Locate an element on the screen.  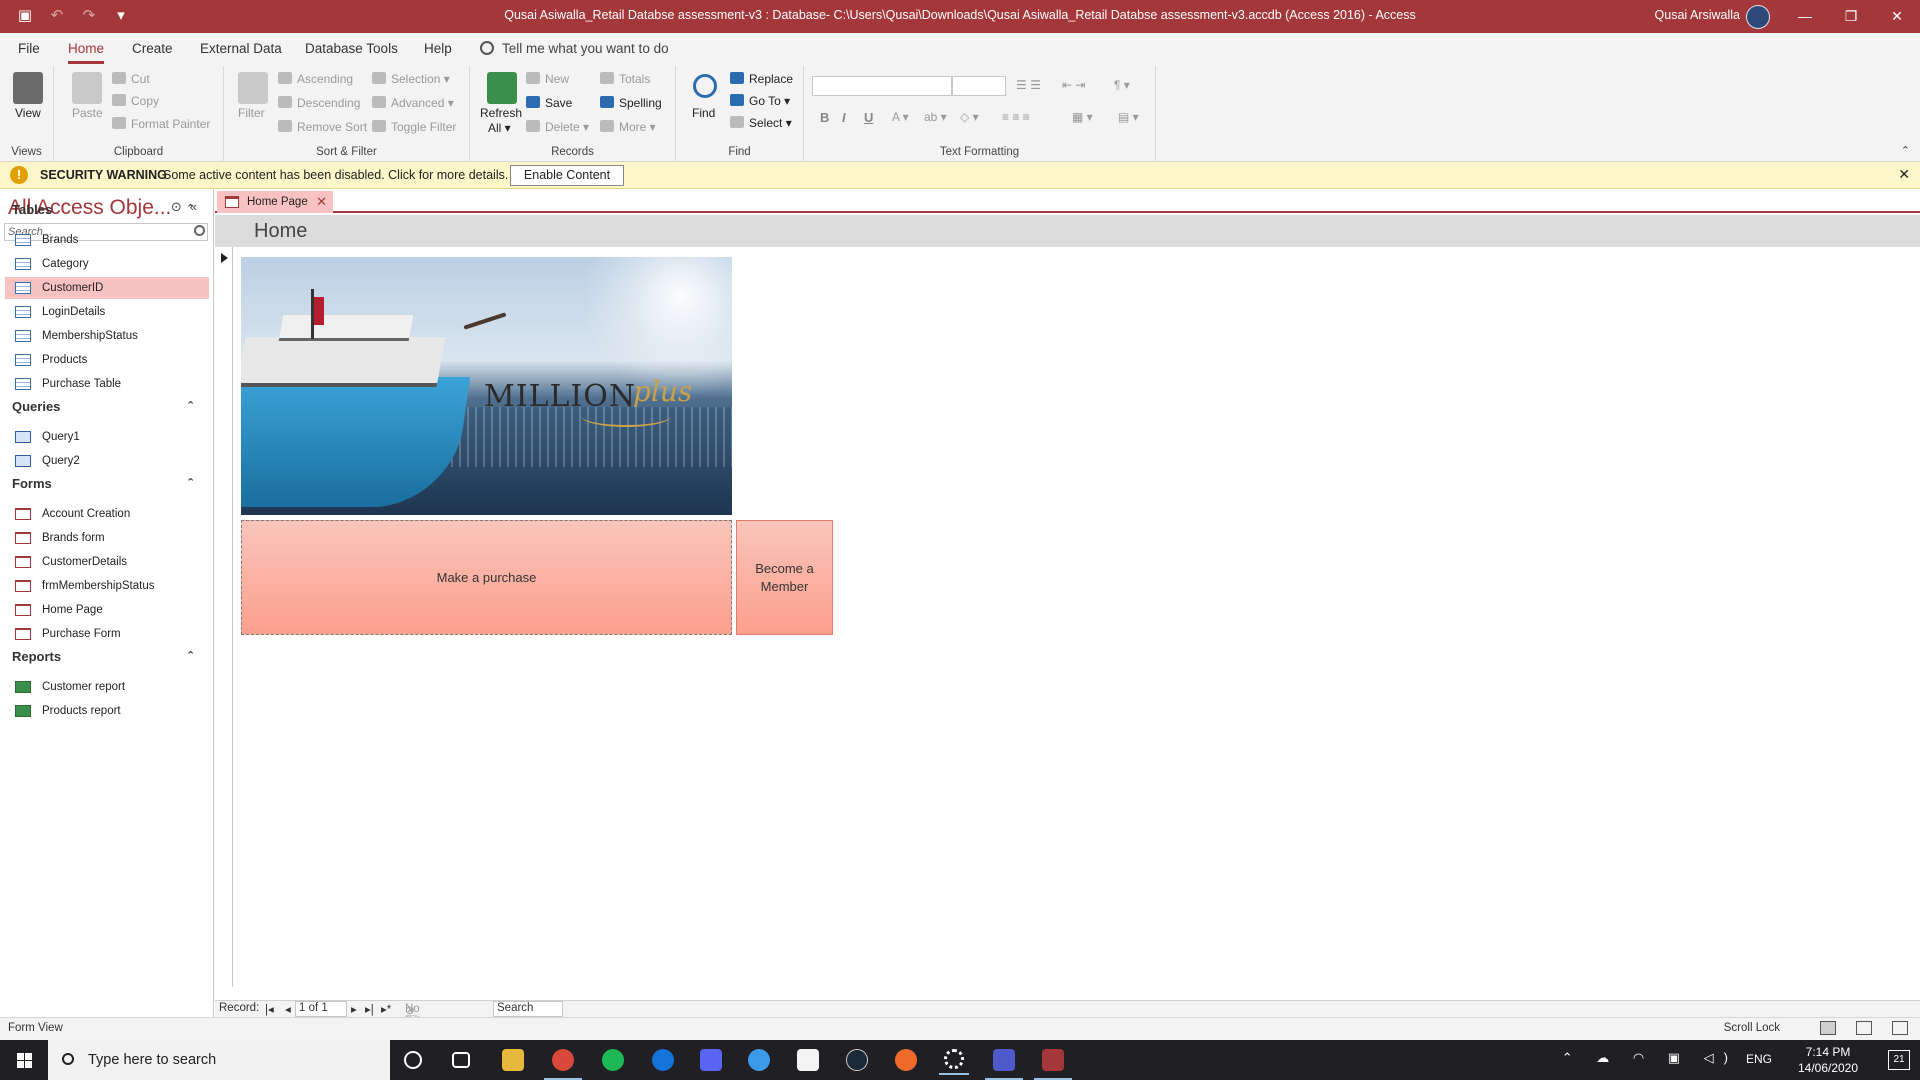
teams-icon is located at coordinates (1004, 1064).